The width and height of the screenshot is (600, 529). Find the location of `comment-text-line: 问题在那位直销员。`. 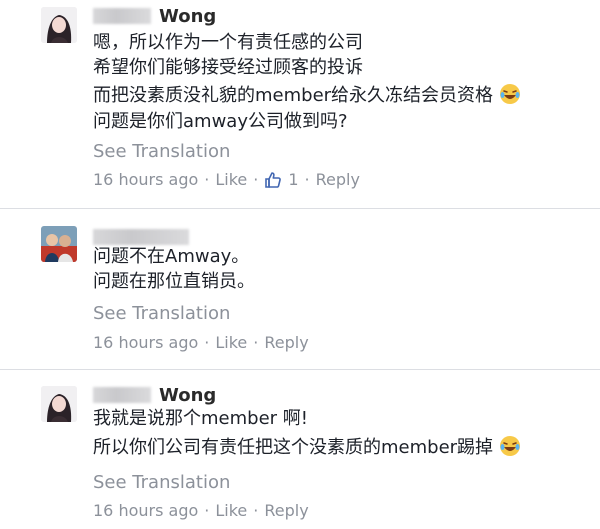

comment-text-line: 问题在那位直销员。 is located at coordinates (174, 281).